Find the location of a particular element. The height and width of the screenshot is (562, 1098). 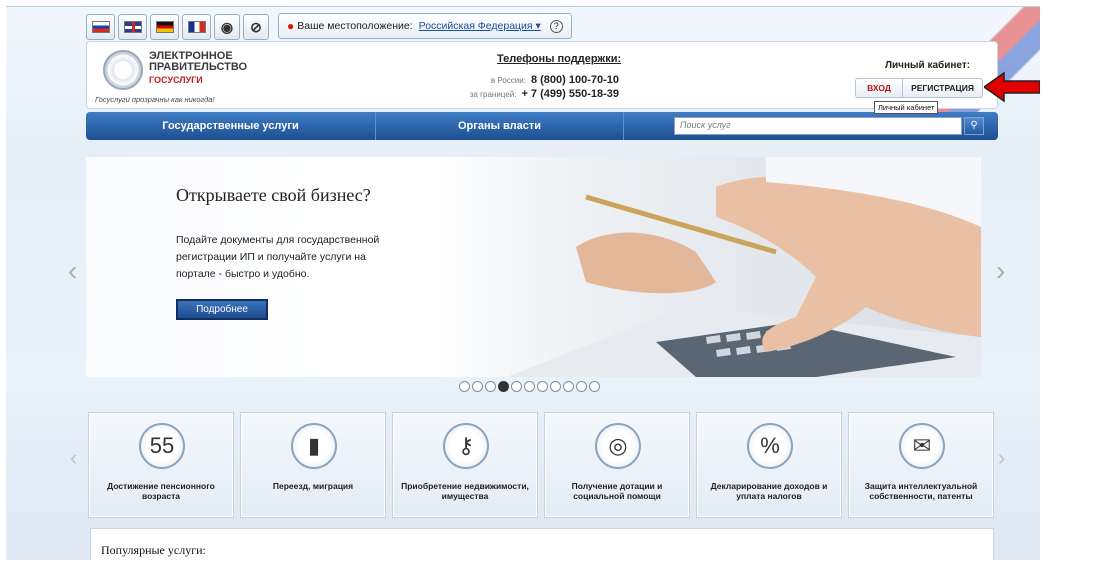

search-icon: ⚲ is located at coordinates (974, 125).